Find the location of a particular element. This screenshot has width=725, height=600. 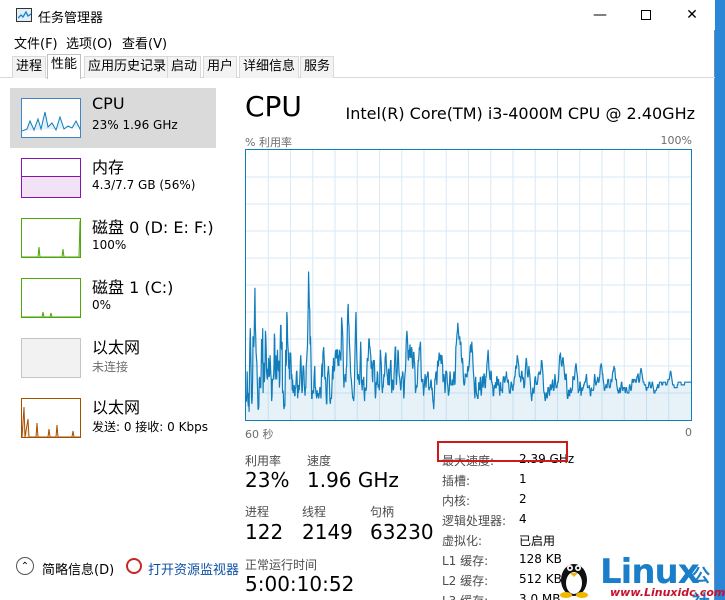

site-watermark: Linux 公社 www.Linuxidc.com is located at coordinates (636, 576).